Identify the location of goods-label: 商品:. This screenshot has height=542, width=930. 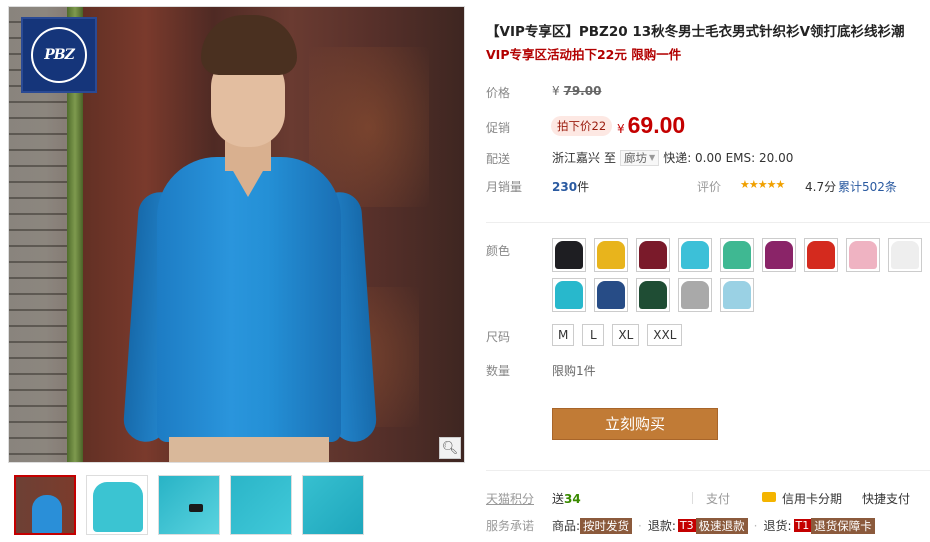
(566, 526).